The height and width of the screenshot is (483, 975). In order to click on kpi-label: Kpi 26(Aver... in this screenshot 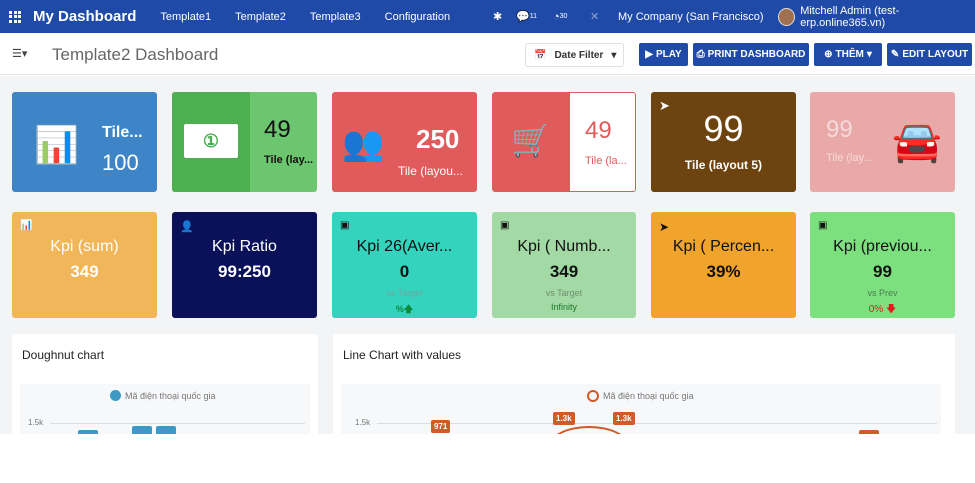, I will do `click(404, 246)`.